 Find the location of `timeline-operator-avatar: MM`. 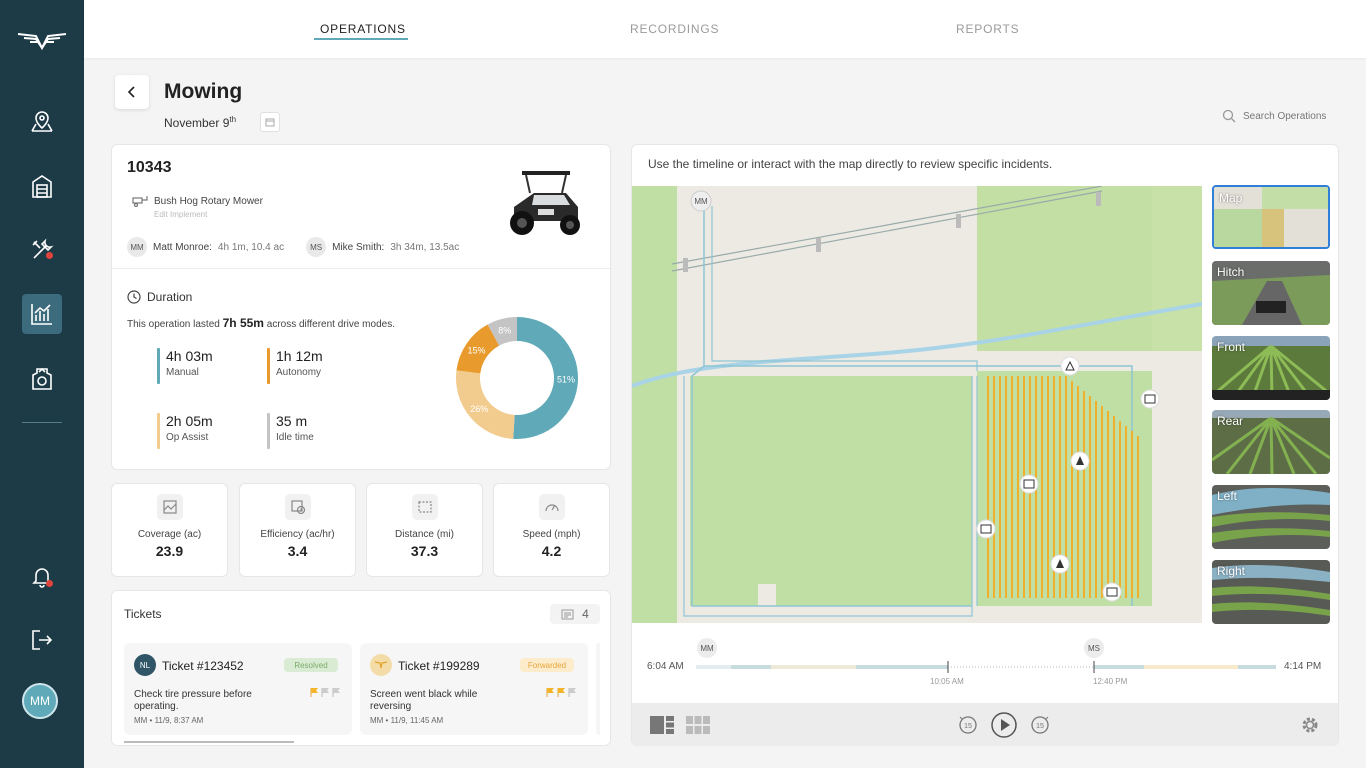

timeline-operator-avatar: MM is located at coordinates (707, 648).